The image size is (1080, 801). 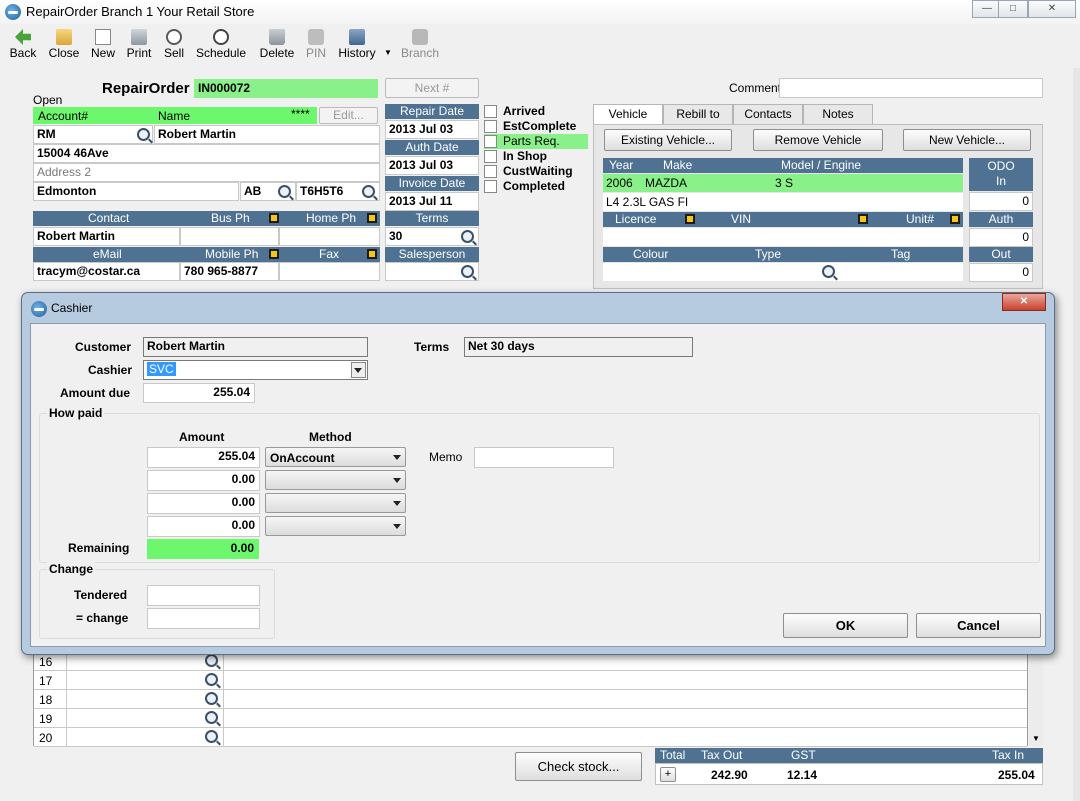 I want to click on cancel-button: Cancel, so click(x=978, y=625).